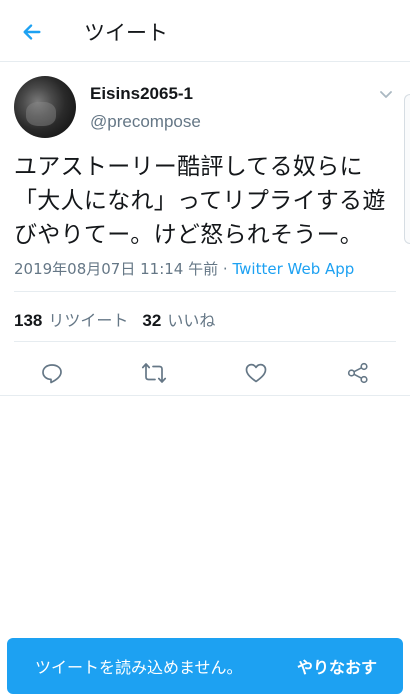 The image size is (410, 700). I want to click on tweet-stats: 138 リツイート 32 いいね, so click(114, 319).